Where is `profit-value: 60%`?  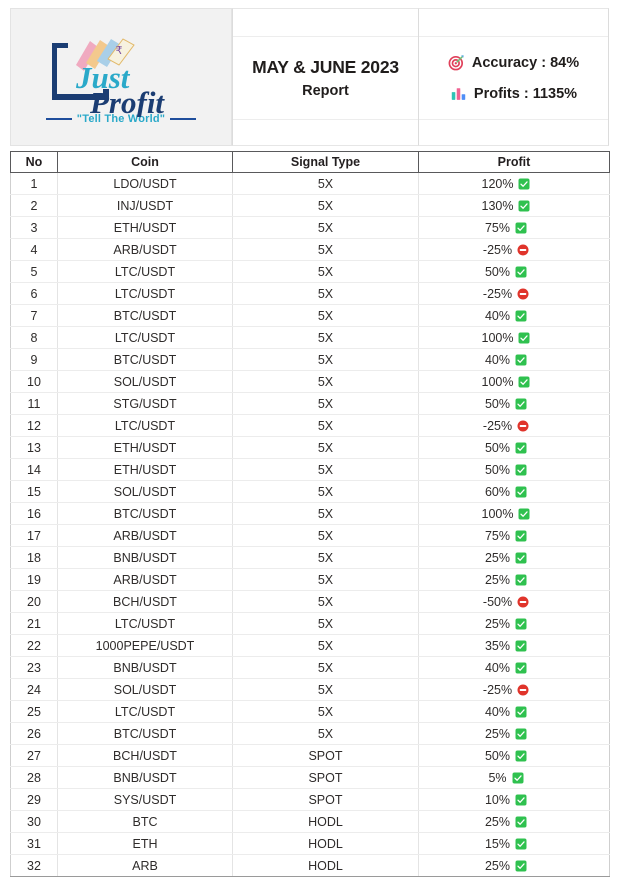 profit-value: 60% is located at coordinates (497, 491).